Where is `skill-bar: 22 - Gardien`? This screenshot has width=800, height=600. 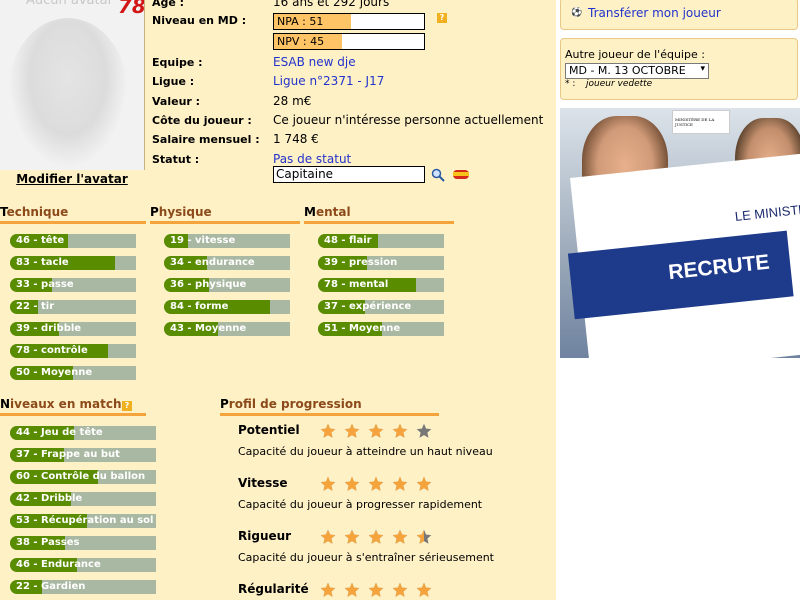
skill-bar: 22 - Gardien is located at coordinates (83, 587).